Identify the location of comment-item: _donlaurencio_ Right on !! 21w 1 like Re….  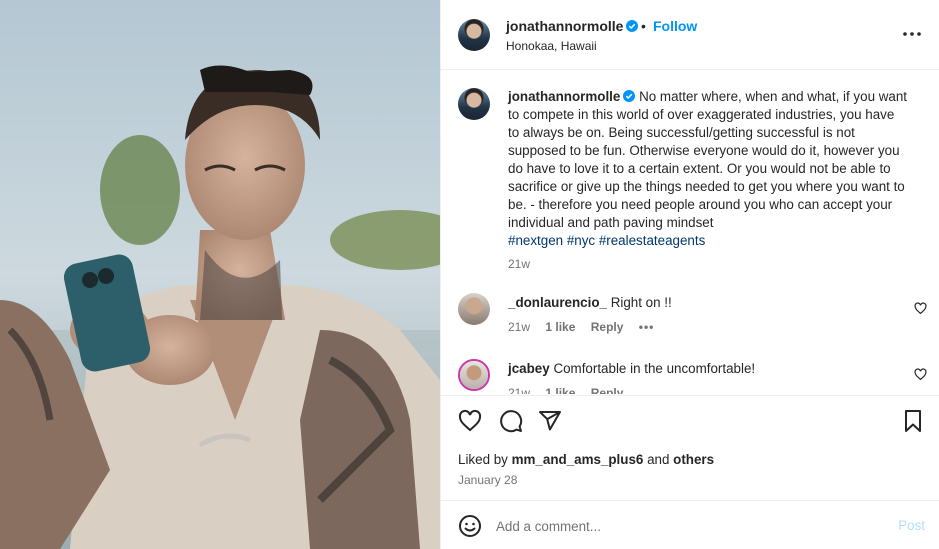
(690, 323).